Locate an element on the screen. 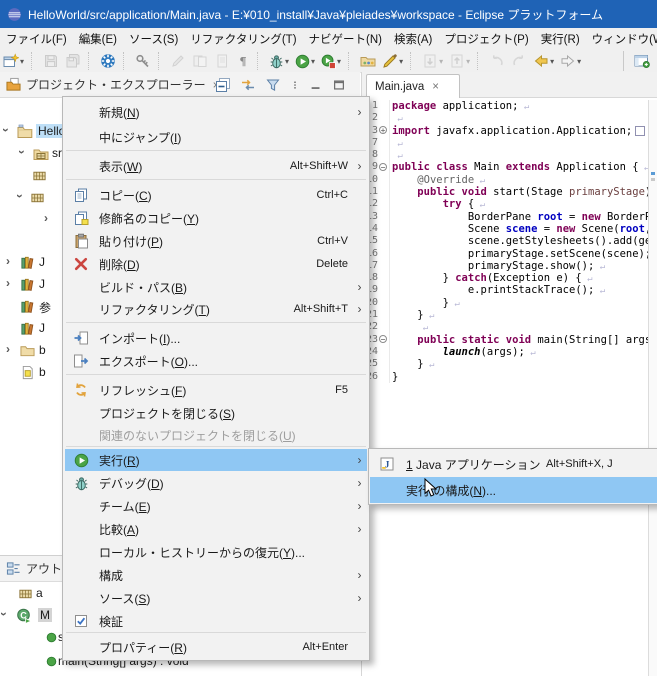 Image resolution: width=657 pixels, height=676 pixels. menubar-item: プロジェクト(P) is located at coordinates (486, 39).